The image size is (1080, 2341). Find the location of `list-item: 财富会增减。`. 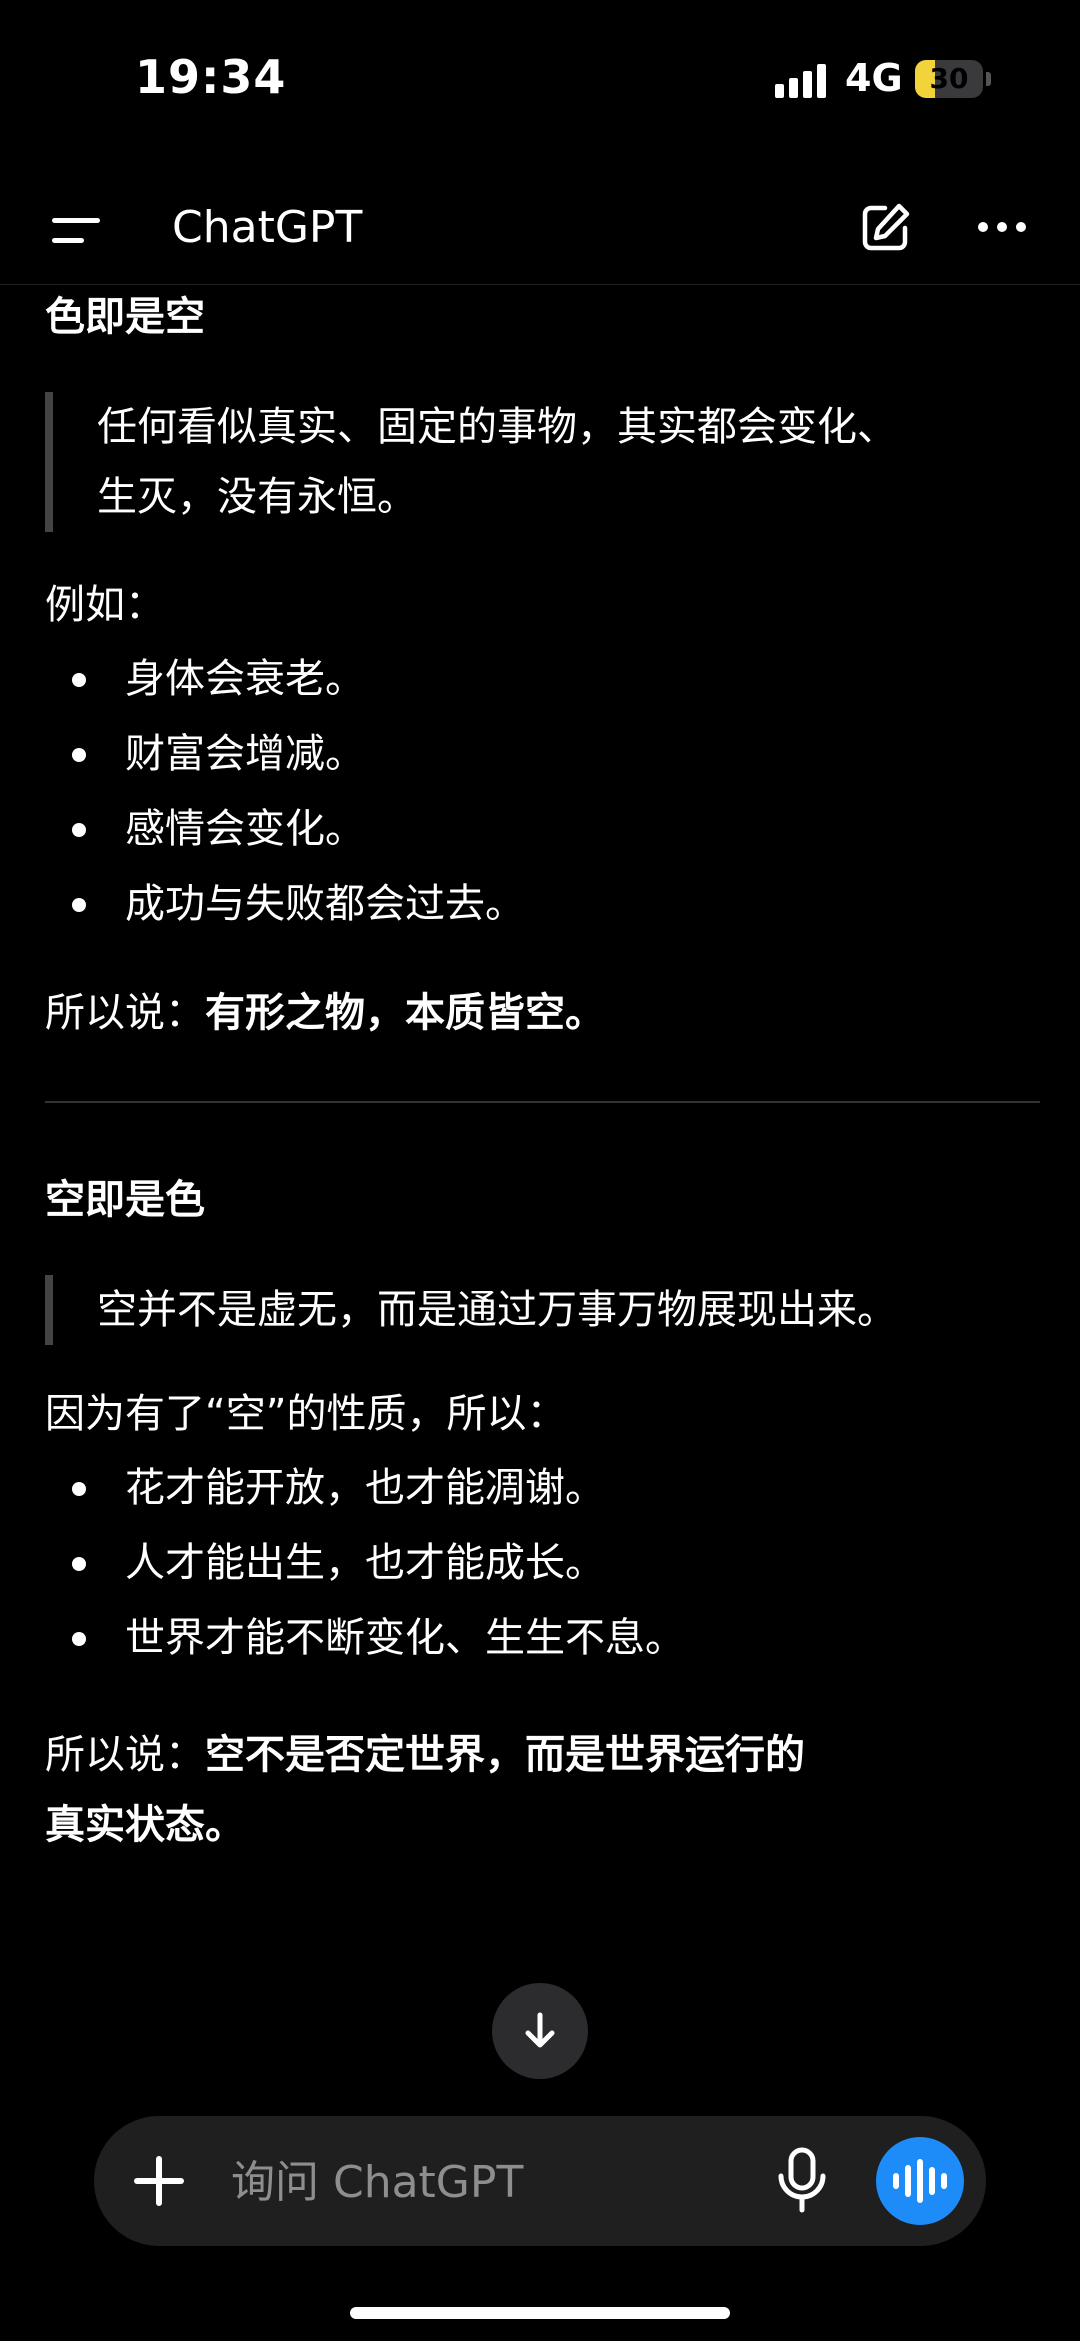

list-item: 财富会增减。 is located at coordinates (542, 754).